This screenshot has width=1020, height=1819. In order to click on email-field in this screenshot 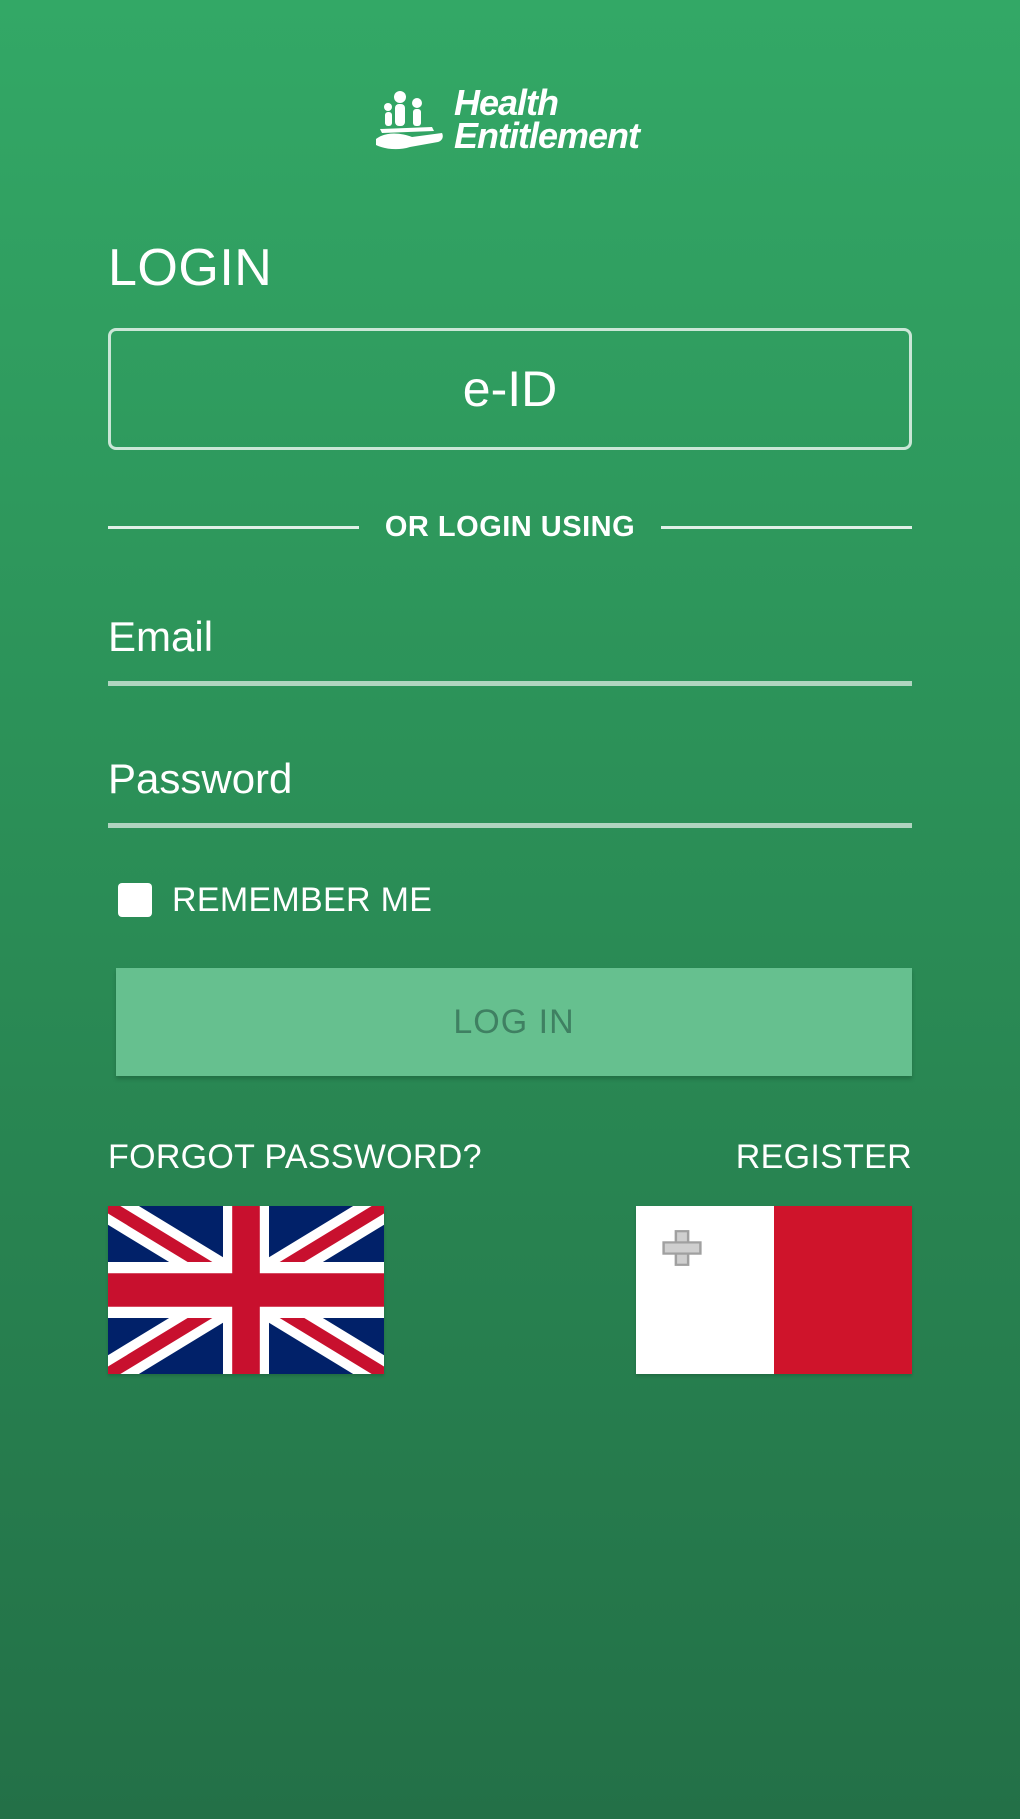, I will do `click(510, 636)`.